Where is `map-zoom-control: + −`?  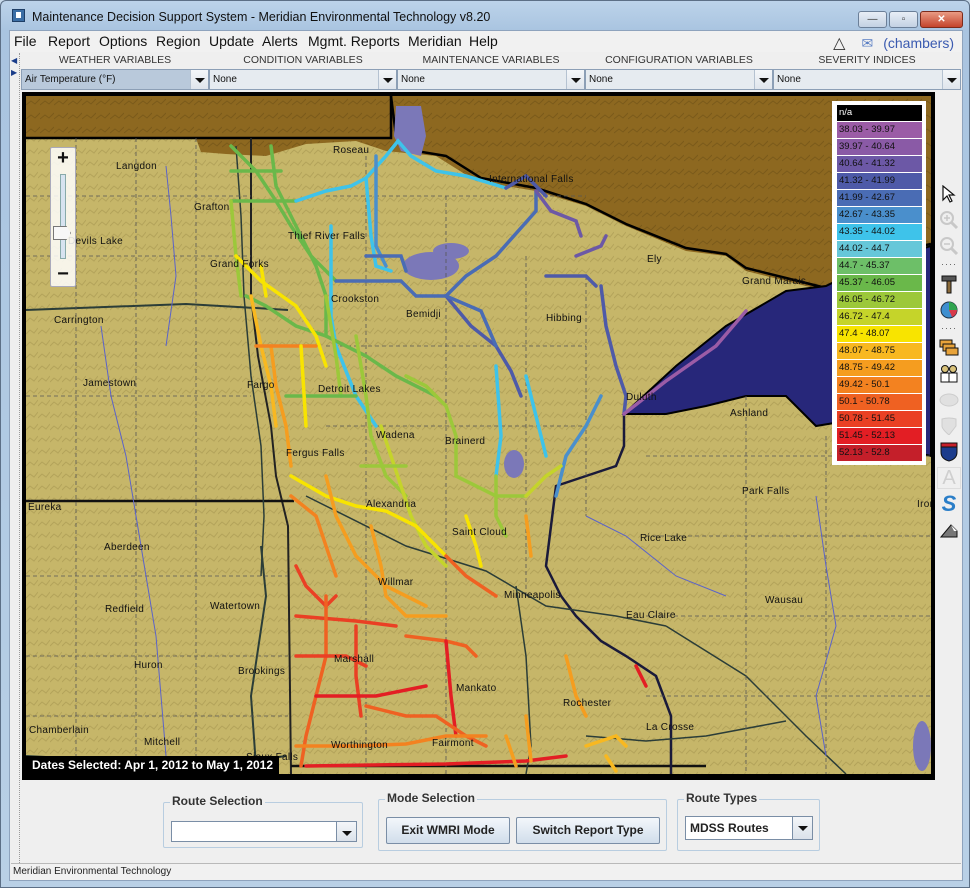 map-zoom-control: + − is located at coordinates (63, 217).